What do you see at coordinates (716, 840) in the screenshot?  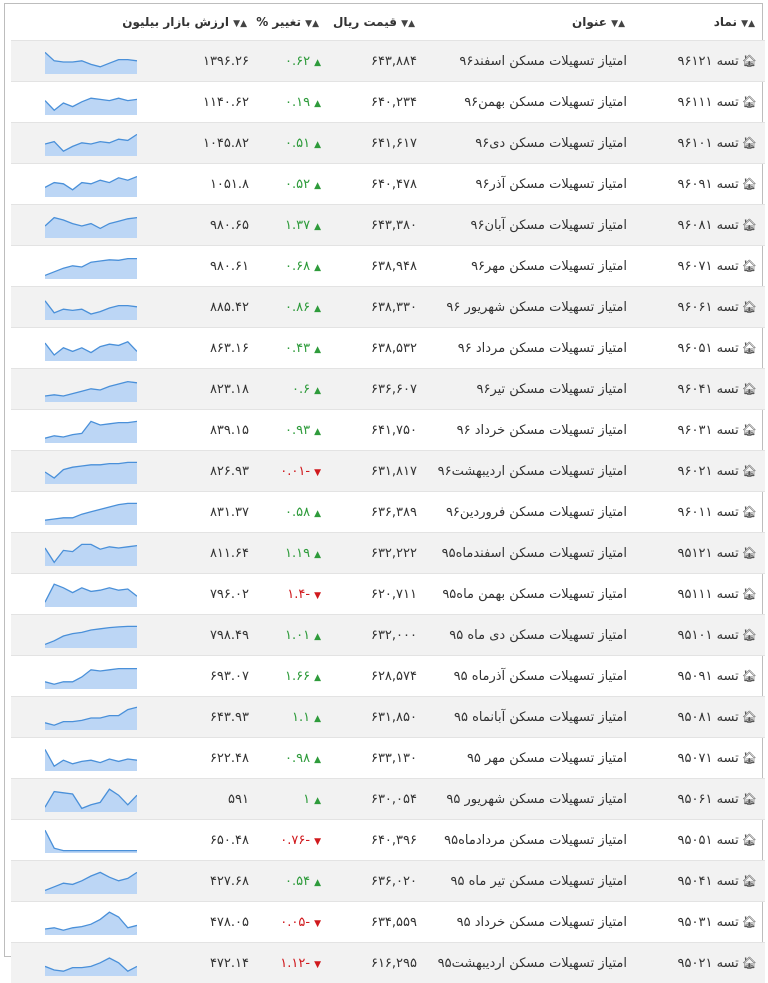 I see `symbol-cell: 🏠︎تسه ۹۵۰۵۱` at bounding box center [716, 840].